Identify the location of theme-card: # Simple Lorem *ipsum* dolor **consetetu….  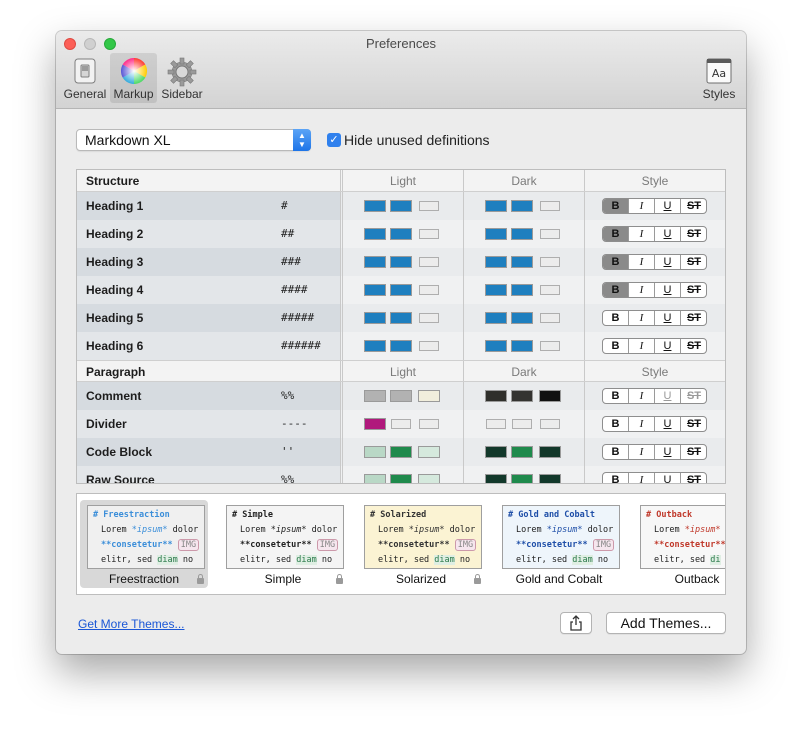
(283, 544).